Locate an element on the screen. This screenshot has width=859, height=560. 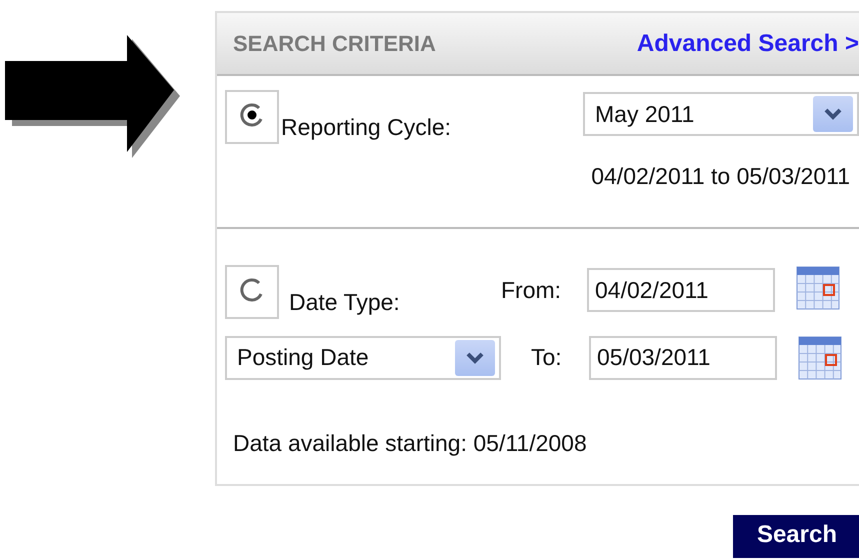
to-label: To: is located at coordinates (547, 357).